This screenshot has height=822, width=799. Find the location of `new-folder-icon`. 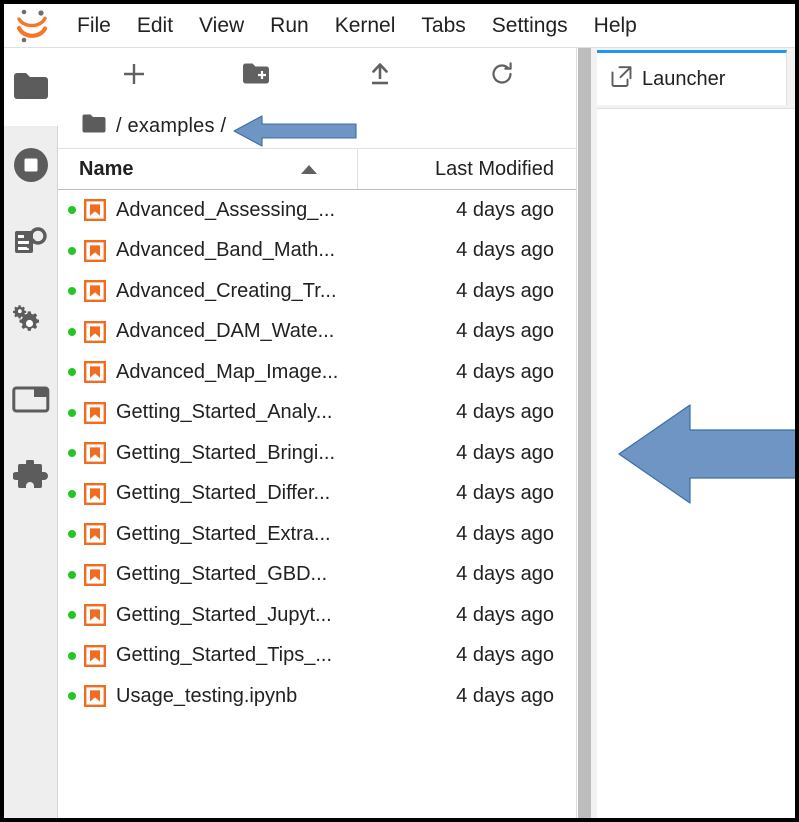

new-folder-icon is located at coordinates (256, 76).